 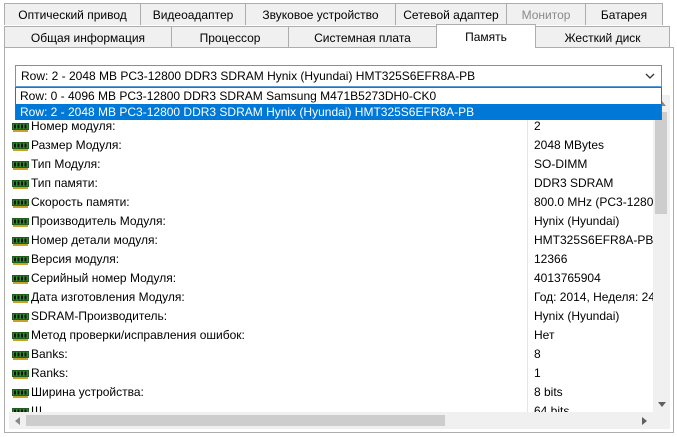 What do you see at coordinates (94, 239) in the screenshot?
I see `property-name: Номер детали модуля:` at bounding box center [94, 239].